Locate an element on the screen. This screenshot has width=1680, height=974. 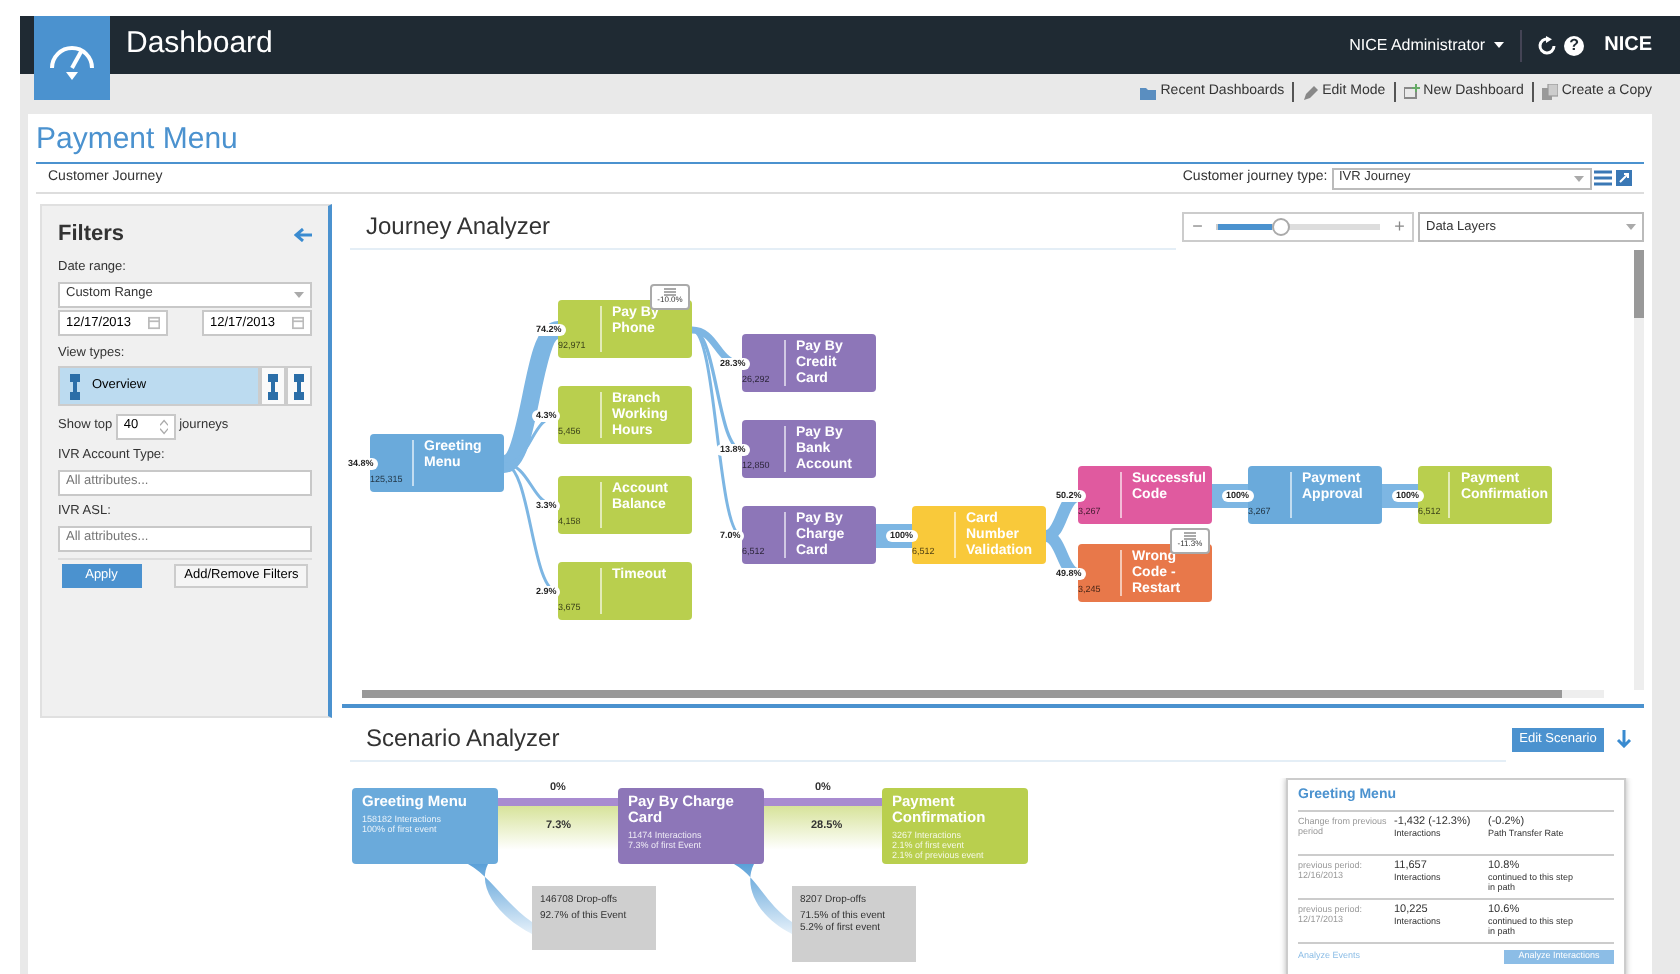
page-title: Dashboard is located at coordinates (199, 44).